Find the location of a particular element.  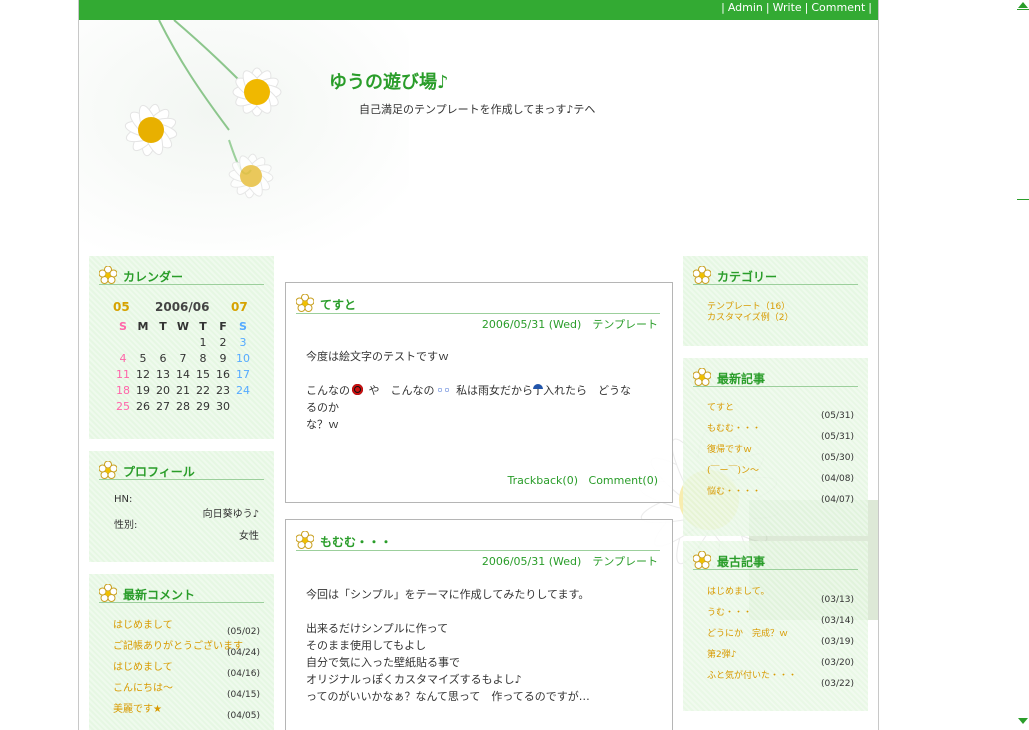

day-cell: 30 is located at coordinates (223, 406).